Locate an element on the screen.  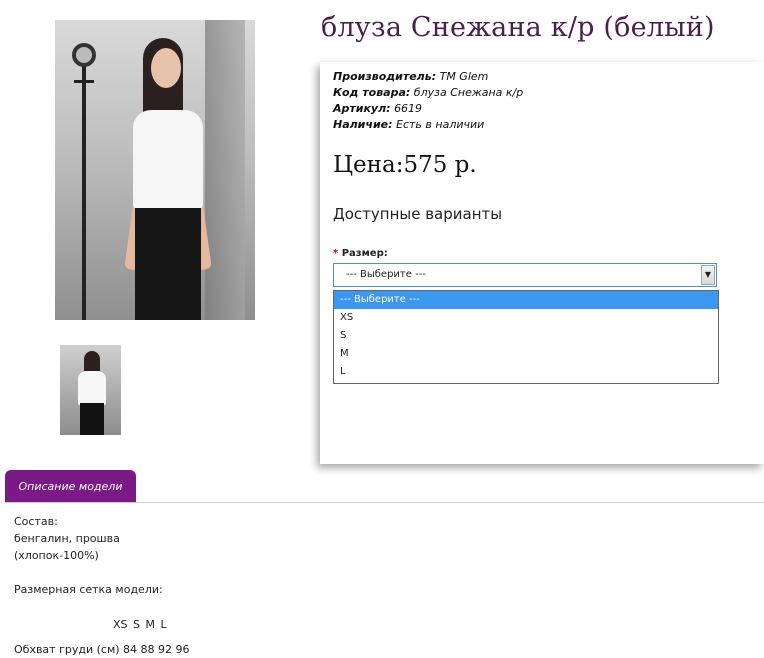
size-option-xs: XS is located at coordinates (526, 318).